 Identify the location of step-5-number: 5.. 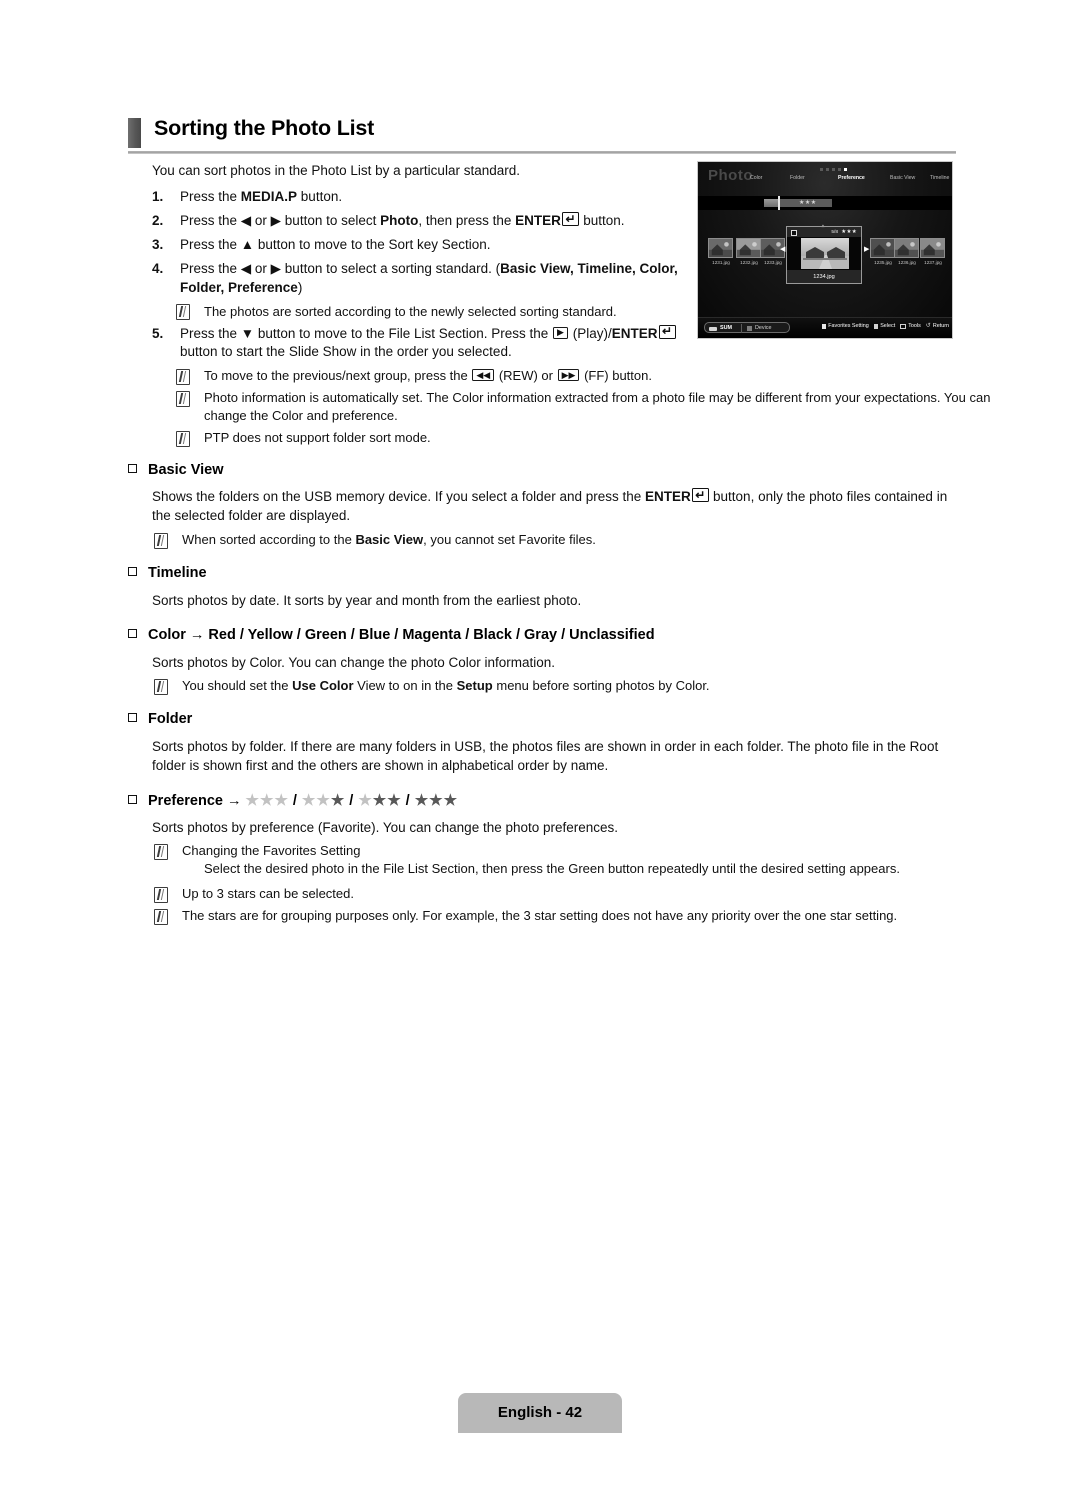
(158, 333).